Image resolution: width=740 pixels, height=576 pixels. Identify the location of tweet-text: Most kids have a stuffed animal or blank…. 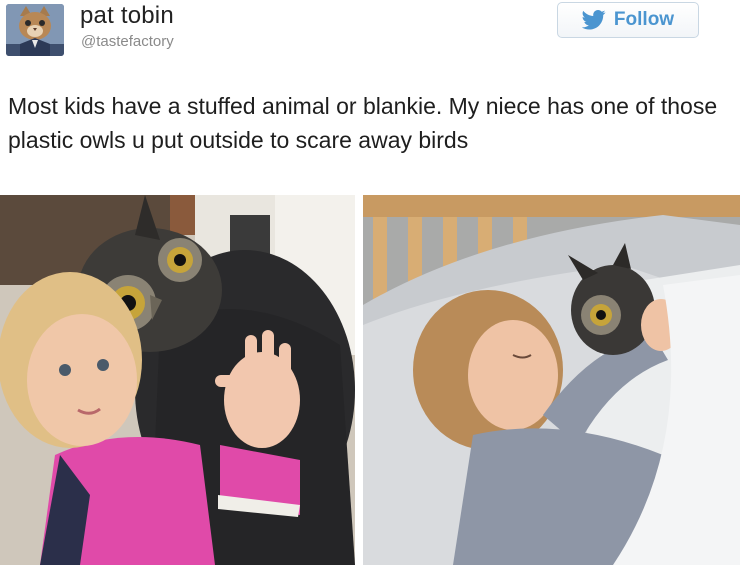
(363, 123).